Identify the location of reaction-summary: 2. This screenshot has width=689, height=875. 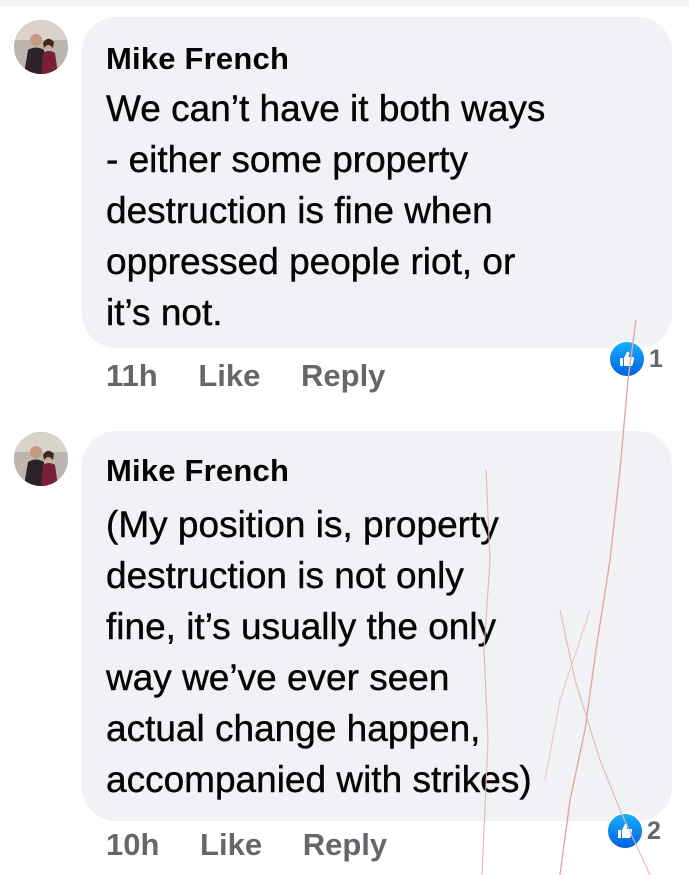
(633, 831).